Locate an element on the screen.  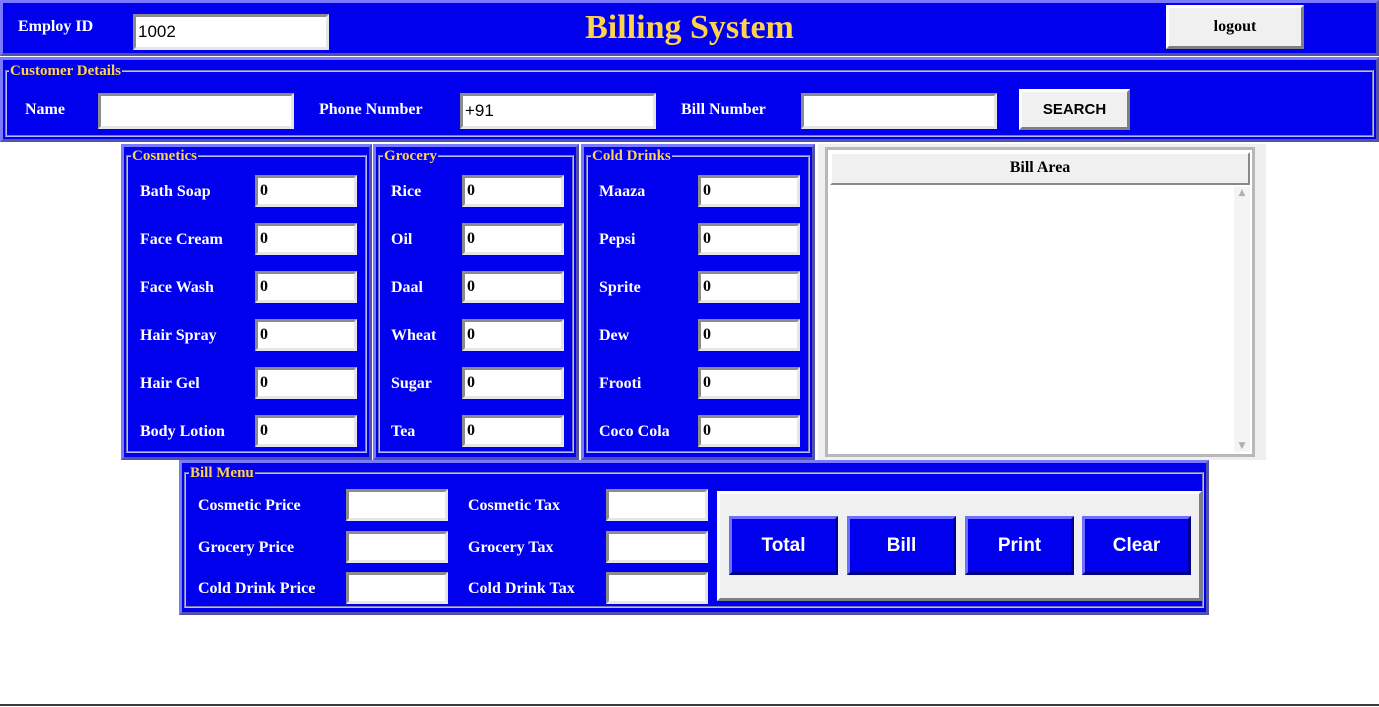
cold-drink-tax-input is located at coordinates (657, 588).